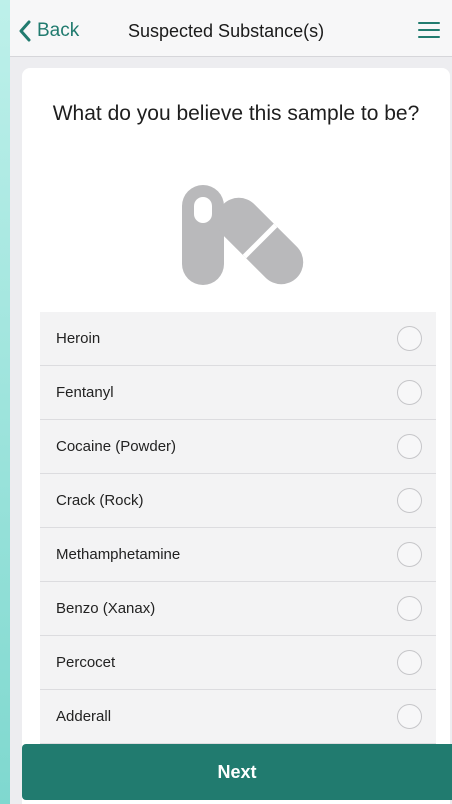 The width and height of the screenshot is (452, 804). I want to click on option-row: Cocaine (Powder), so click(238, 447).